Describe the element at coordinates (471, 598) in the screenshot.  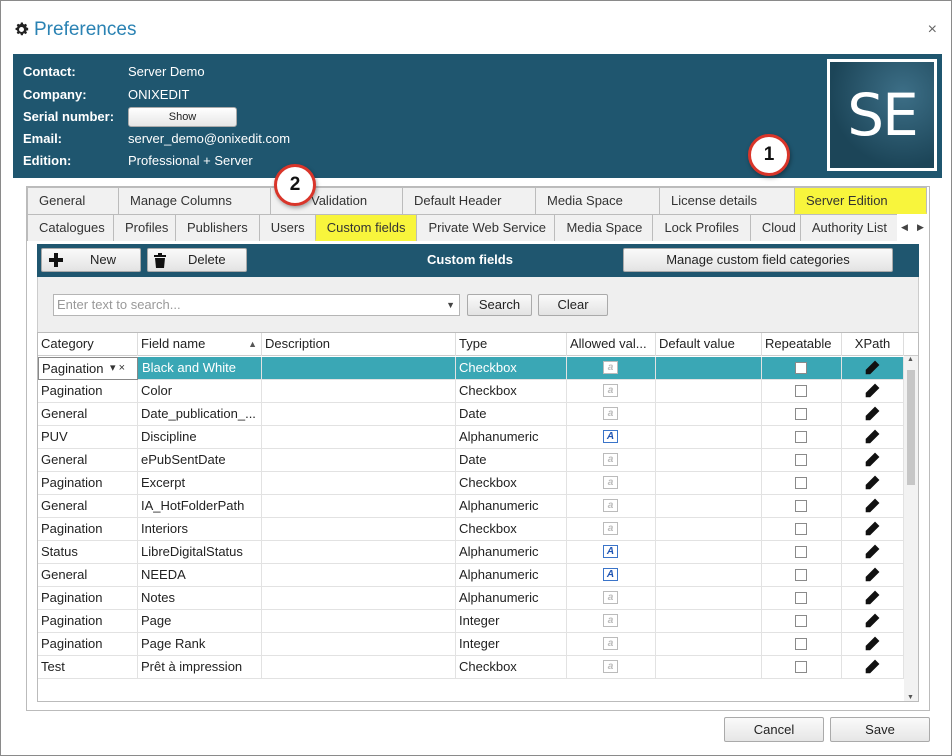
I see `table-row: Pagination Notes Alphanumeric a` at that location.